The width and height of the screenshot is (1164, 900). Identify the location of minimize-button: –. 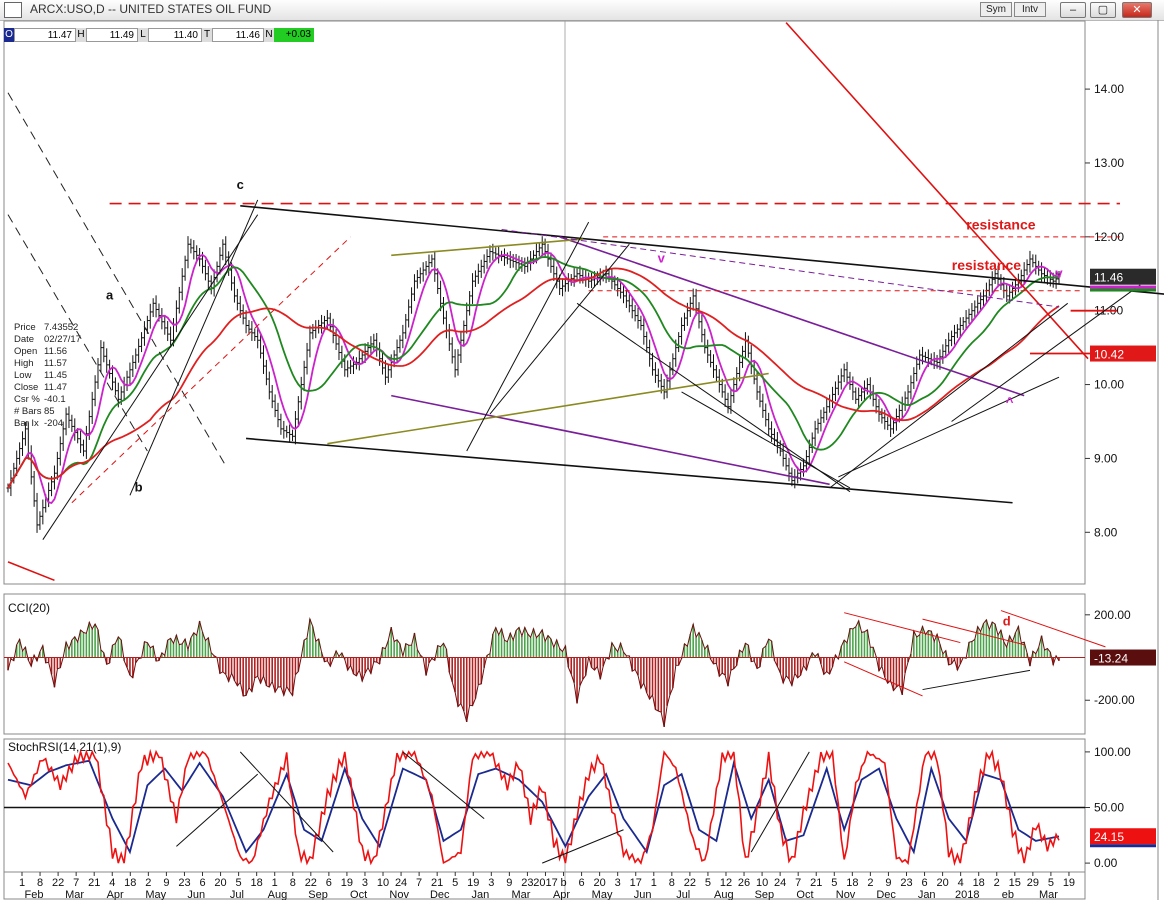
(1073, 10).